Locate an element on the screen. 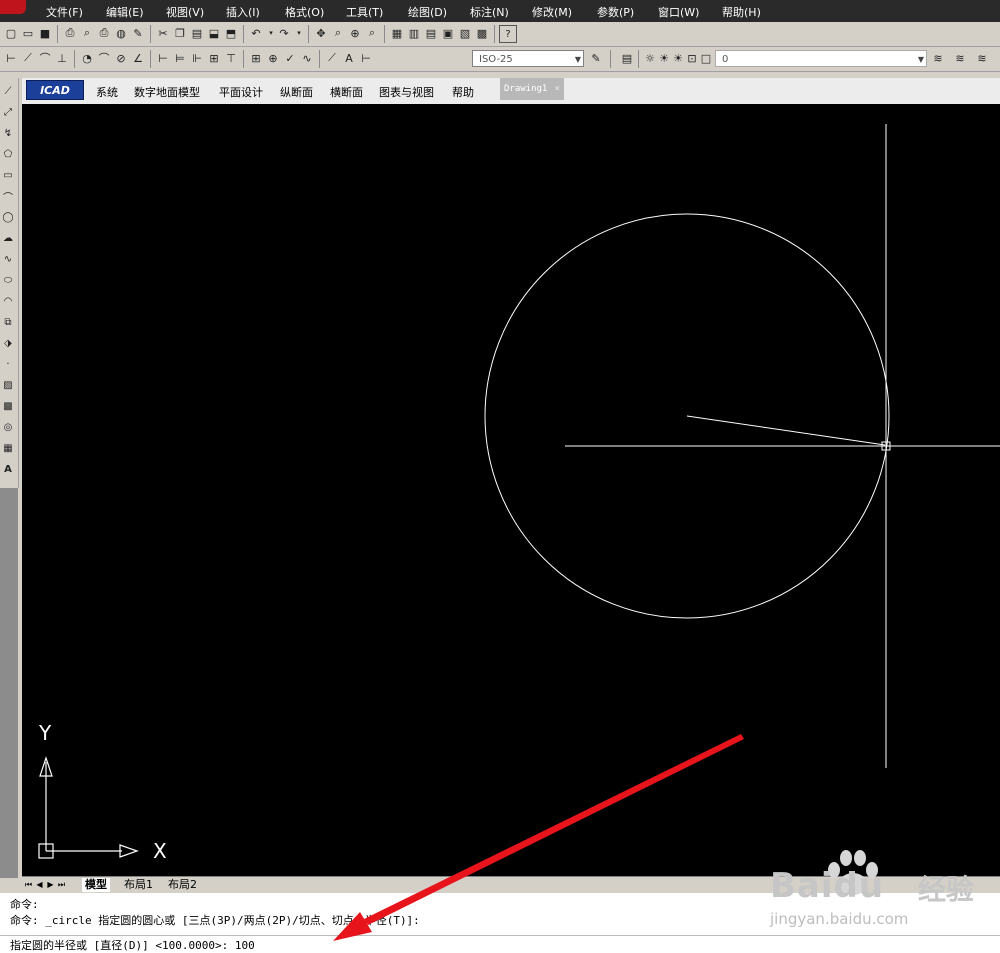 Image resolution: width=1000 pixels, height=953 pixels. ellipse-icon: ⬭ is located at coordinates (8, 280).